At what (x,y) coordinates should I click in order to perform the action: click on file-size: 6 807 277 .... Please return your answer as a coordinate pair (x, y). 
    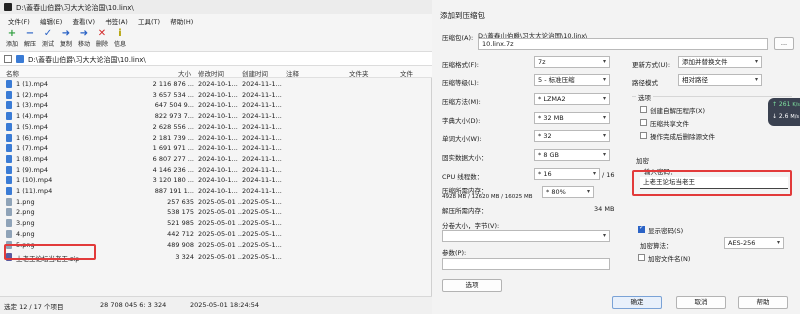
    Looking at the image, I should click on (173, 158).